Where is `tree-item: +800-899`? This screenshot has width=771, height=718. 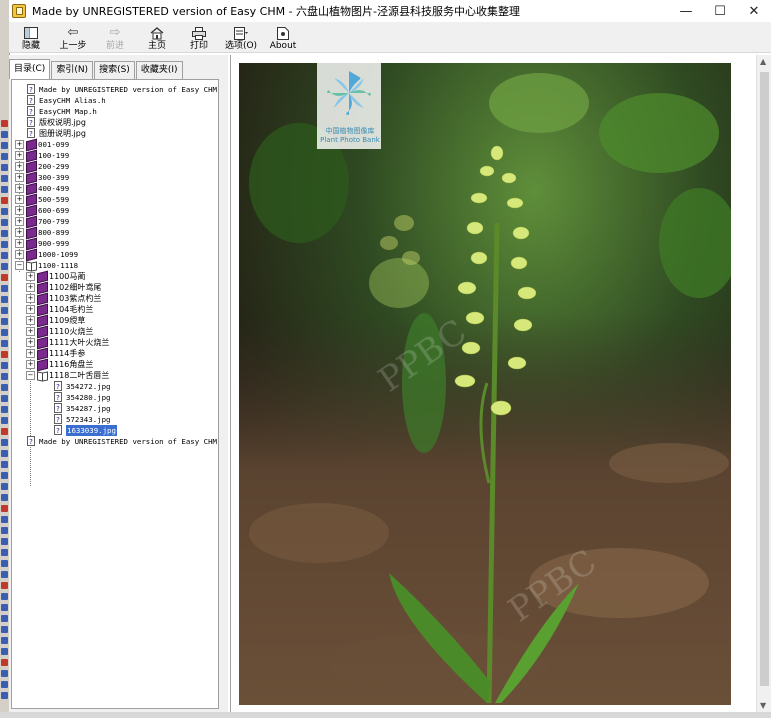 tree-item: +800-899 is located at coordinates (115, 232).